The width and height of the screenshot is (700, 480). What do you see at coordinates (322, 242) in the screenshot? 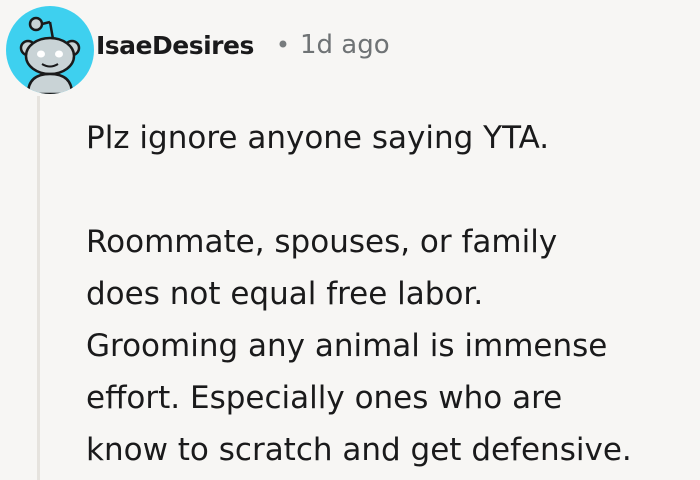
I see `comment-line: Roommate, spouses, or family` at bounding box center [322, 242].